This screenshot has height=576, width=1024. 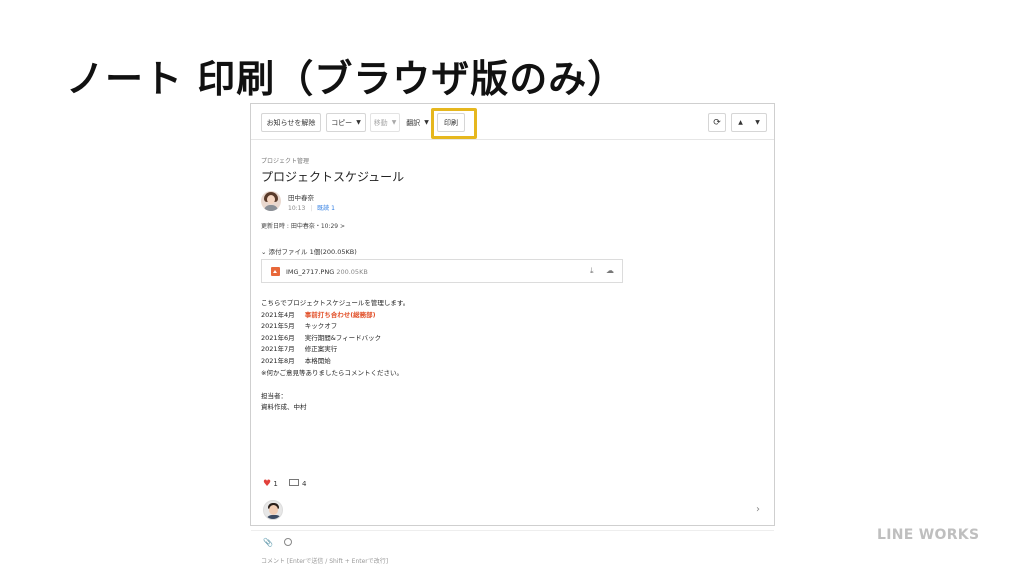 I want to click on translate-label: 翻訳, so click(x=413, y=122).